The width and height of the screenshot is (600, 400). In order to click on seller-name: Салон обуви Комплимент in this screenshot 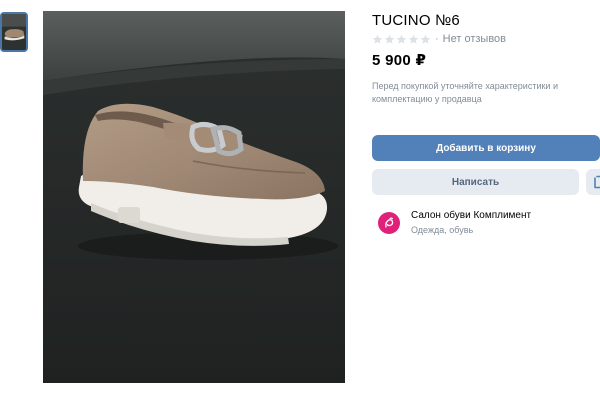, I will do `click(471, 215)`.